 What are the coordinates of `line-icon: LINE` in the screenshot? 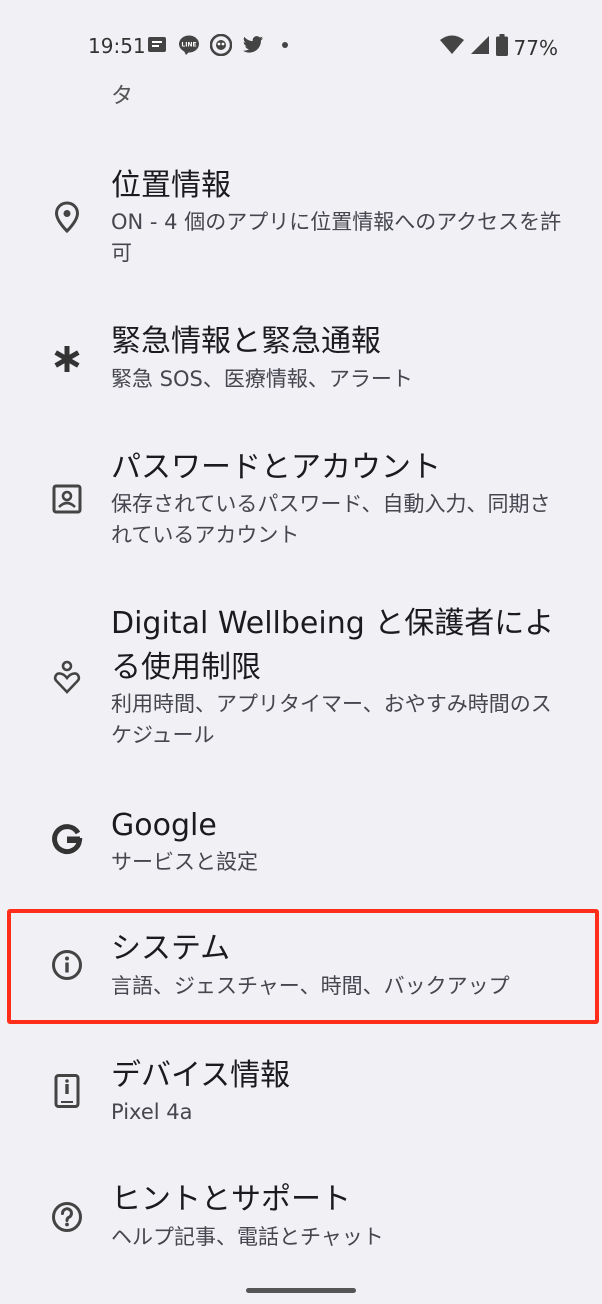 It's located at (189, 45).